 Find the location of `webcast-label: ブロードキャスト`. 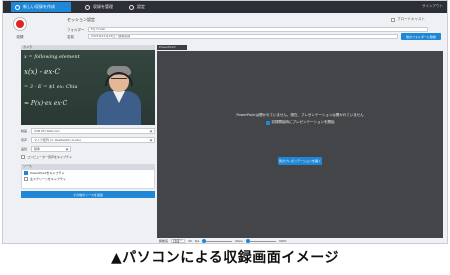

webcast-label: ブロードキャスト is located at coordinates (411, 19).